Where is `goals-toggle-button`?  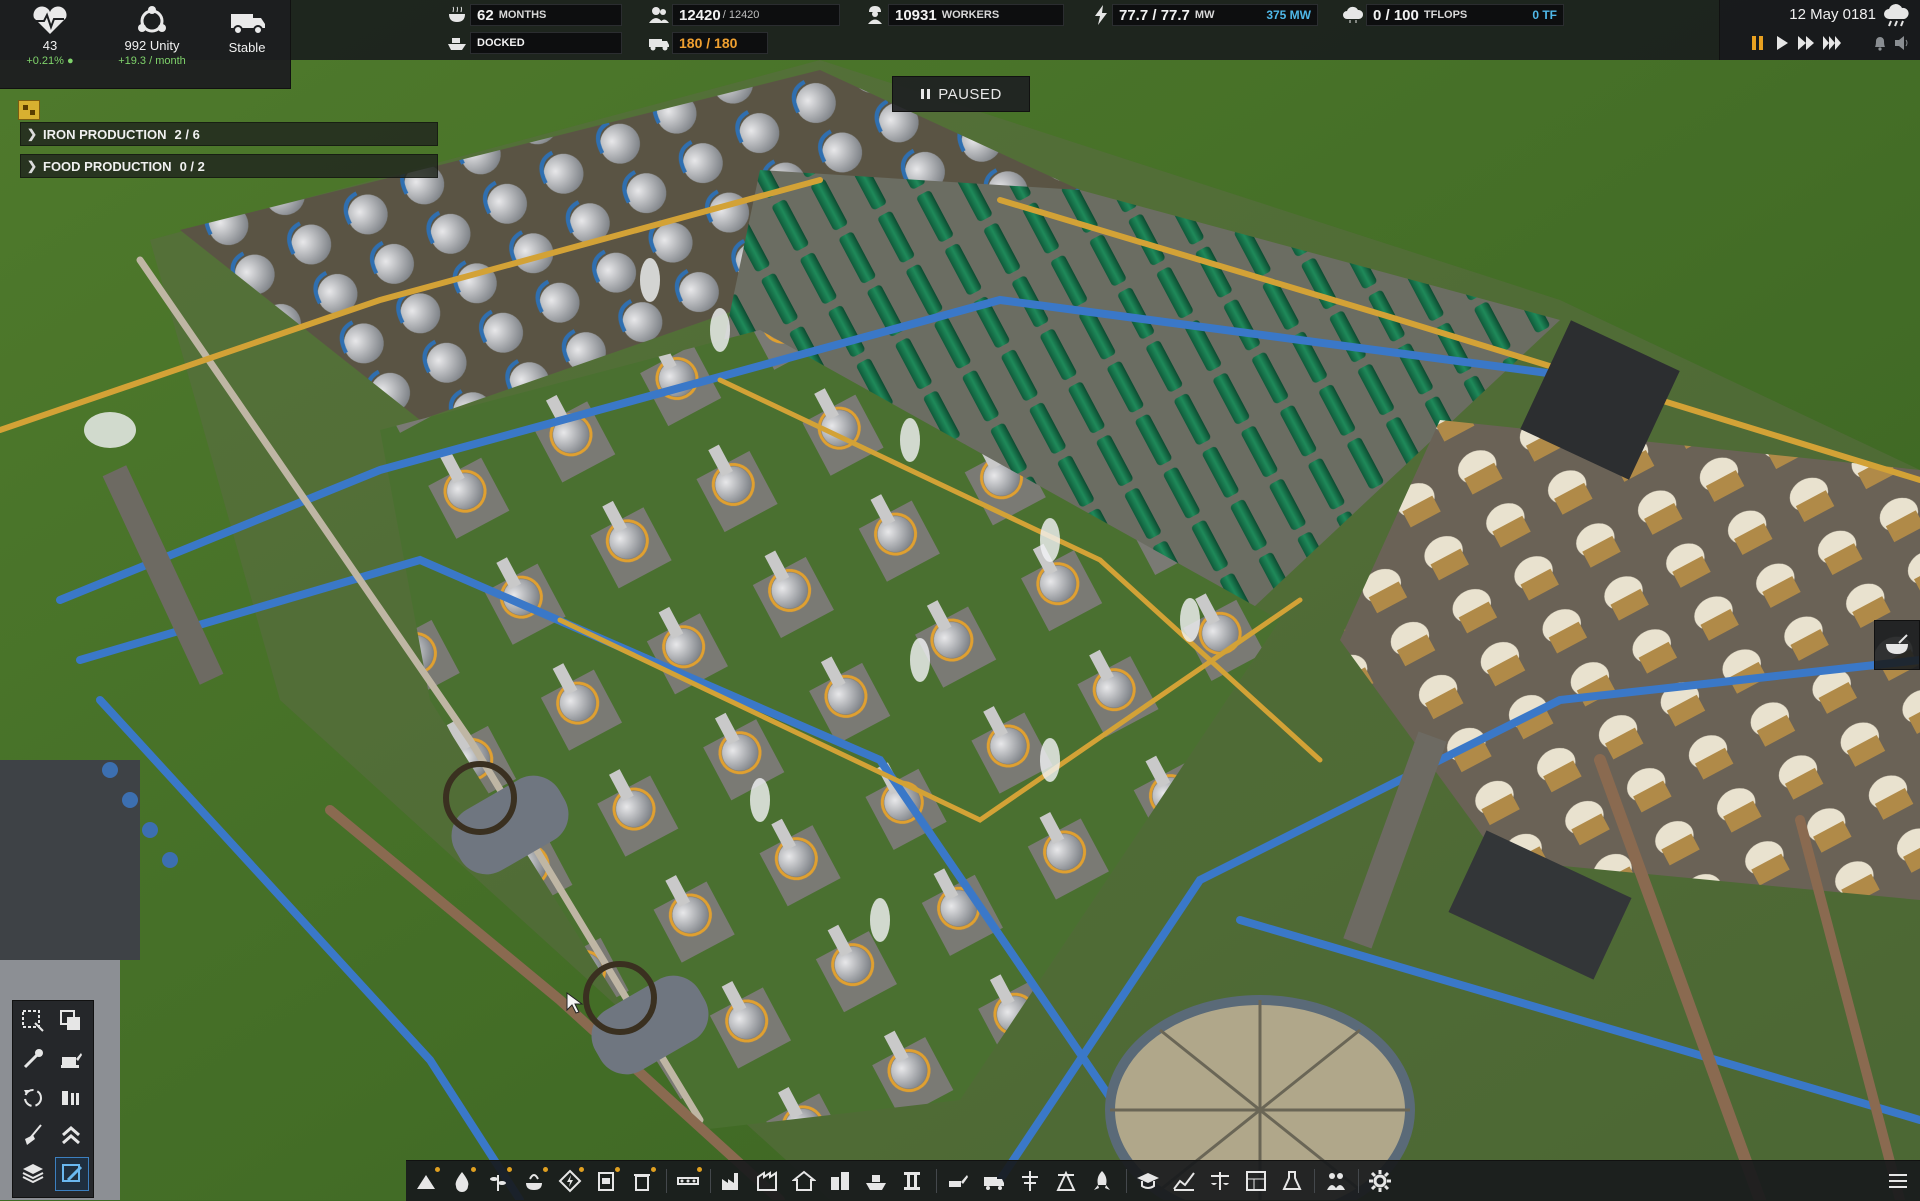
goals-toggle-button is located at coordinates (29, 110).